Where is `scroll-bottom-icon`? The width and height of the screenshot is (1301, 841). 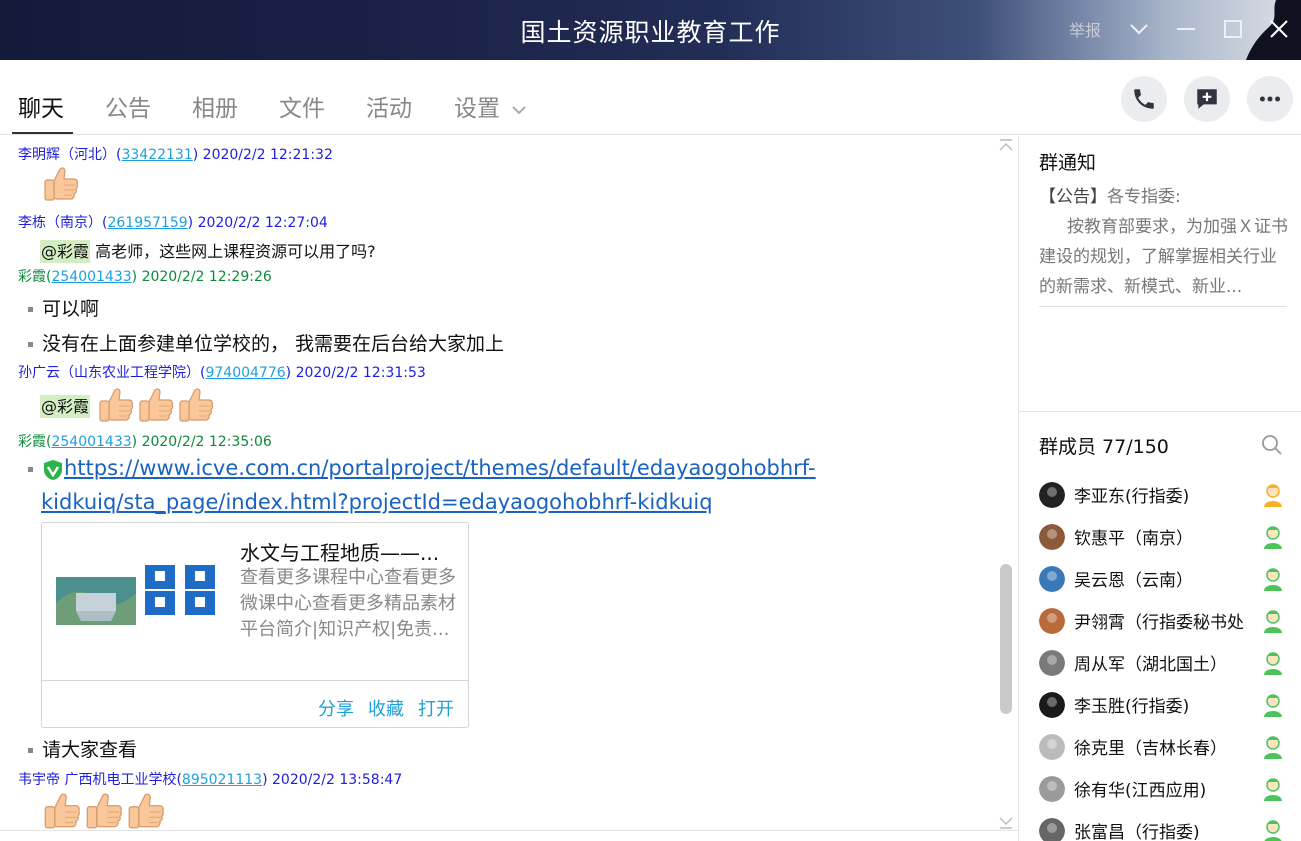 scroll-bottom-icon is located at coordinates (1006, 822).